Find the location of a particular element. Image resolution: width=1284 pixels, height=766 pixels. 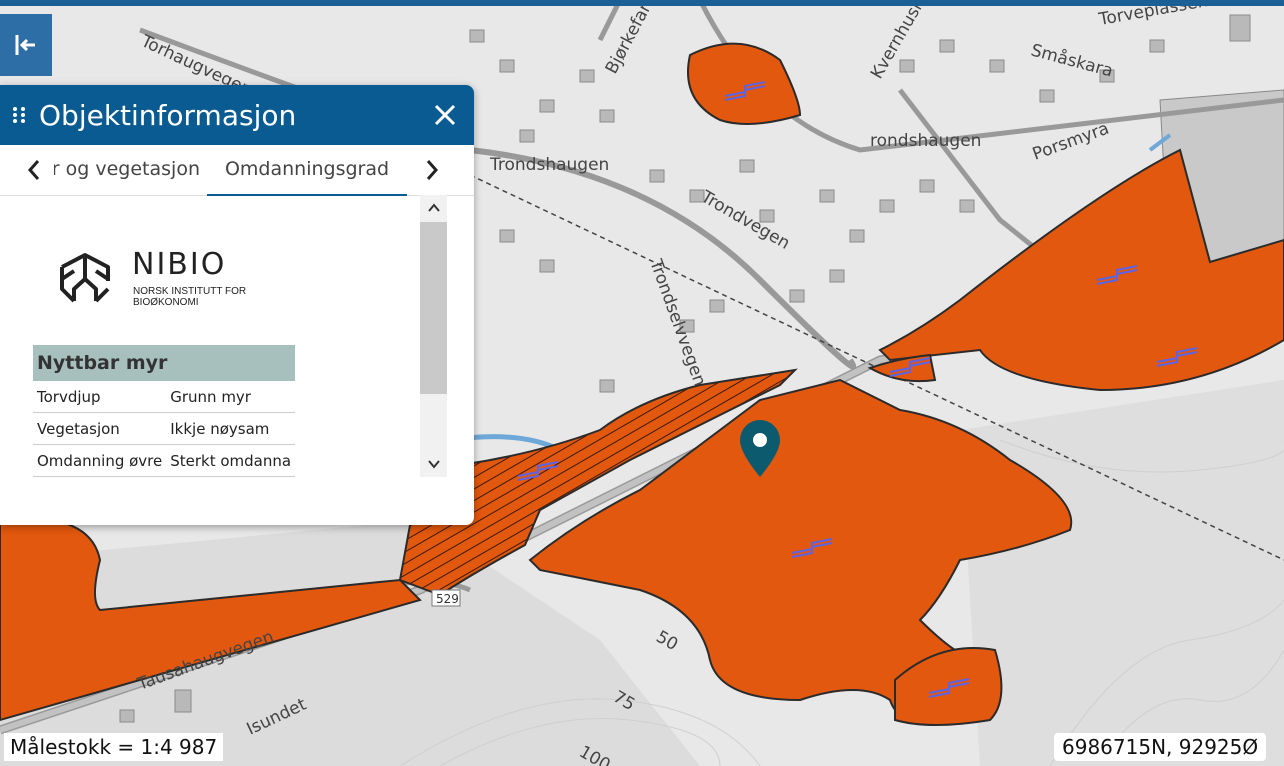

scroll-up-button is located at coordinates (433, 208).